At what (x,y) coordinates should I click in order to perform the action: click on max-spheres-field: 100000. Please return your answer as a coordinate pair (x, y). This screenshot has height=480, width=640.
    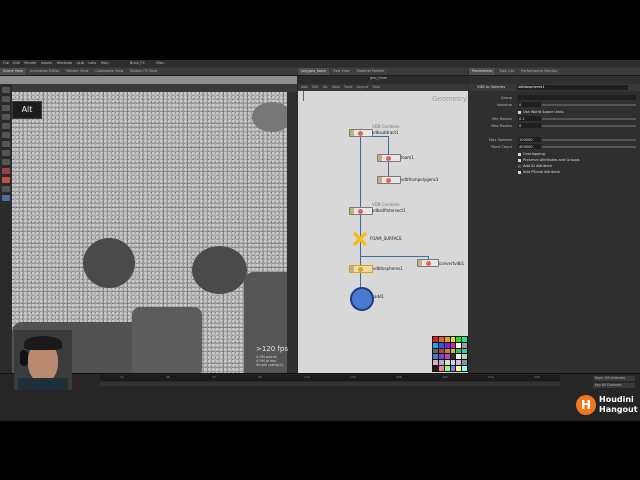
    Looking at the image, I should click on (529, 139).